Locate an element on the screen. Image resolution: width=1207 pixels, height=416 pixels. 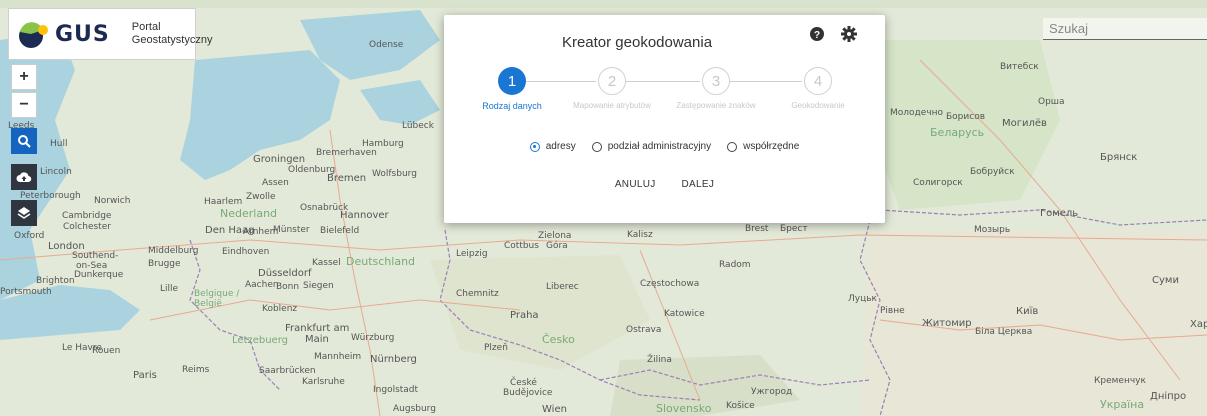
svg-text: Paris is located at coordinates (145, 375).